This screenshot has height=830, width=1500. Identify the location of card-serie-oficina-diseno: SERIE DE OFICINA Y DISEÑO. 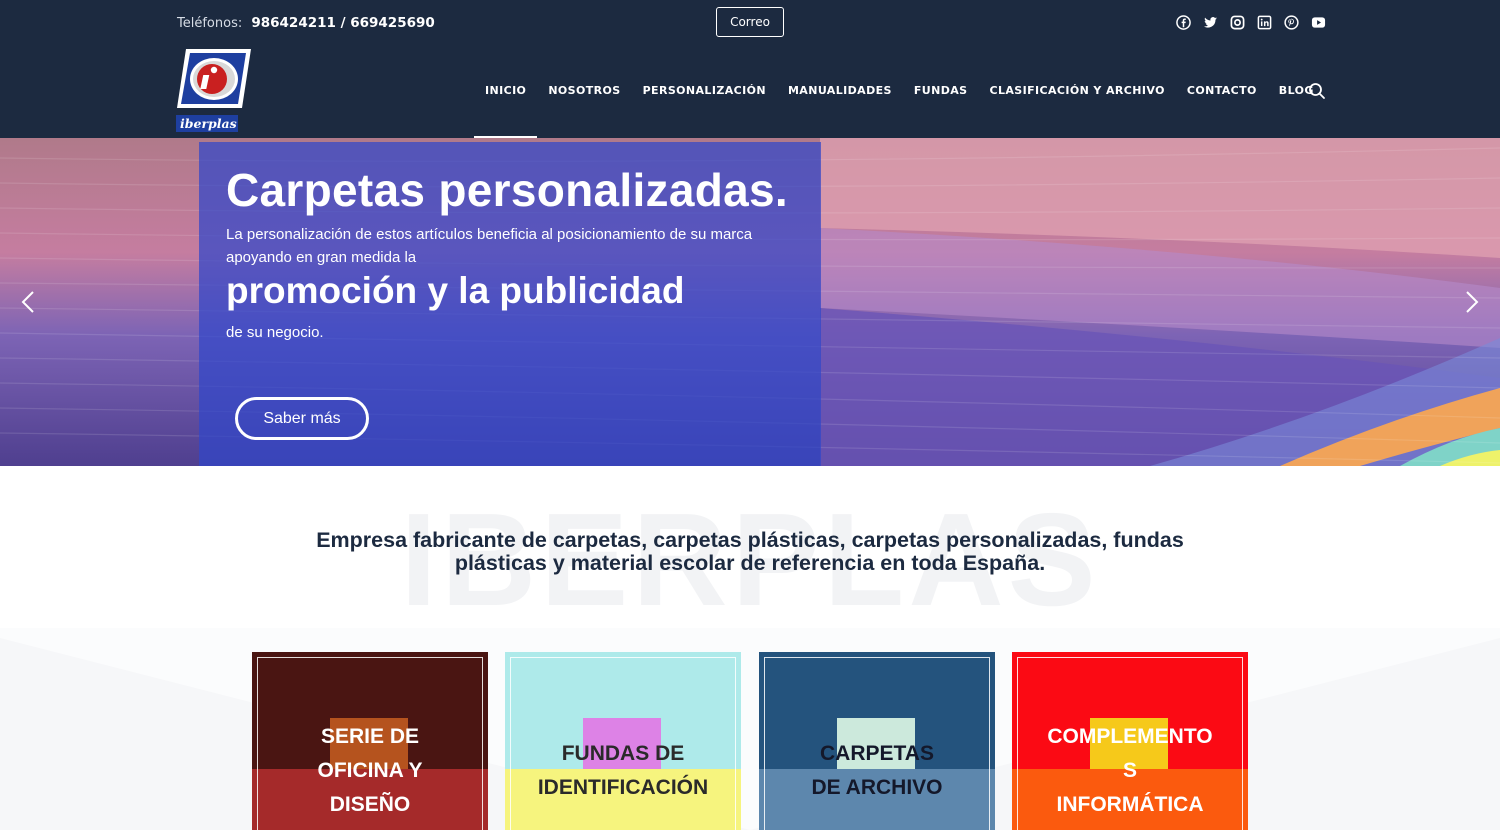
(370, 741).